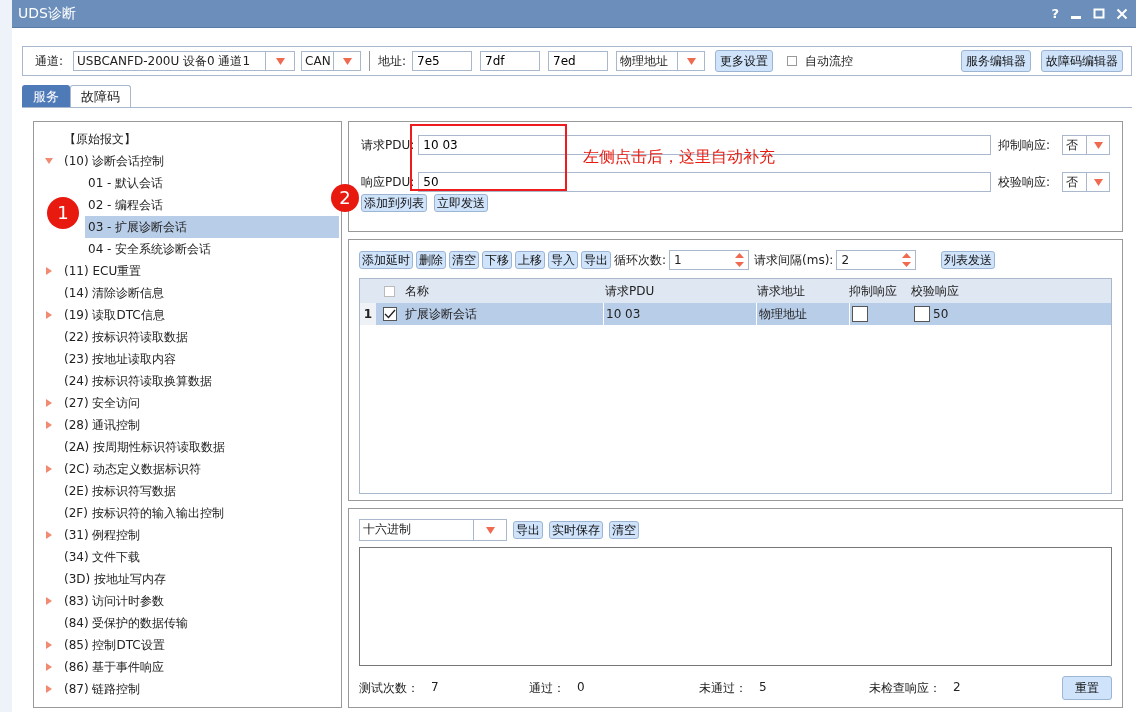 The width and height of the screenshot is (1136, 712). I want to click on list-button: 上移, so click(530, 260).